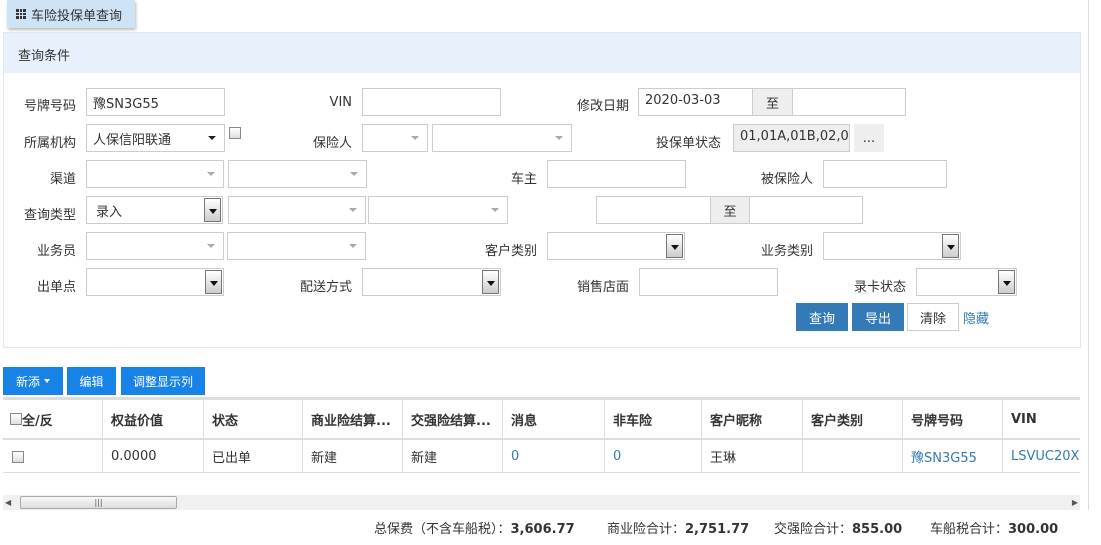 This screenshot has height=545, width=1101. Describe the element at coordinates (806, 210) in the screenshot. I see `range-to-input` at that location.